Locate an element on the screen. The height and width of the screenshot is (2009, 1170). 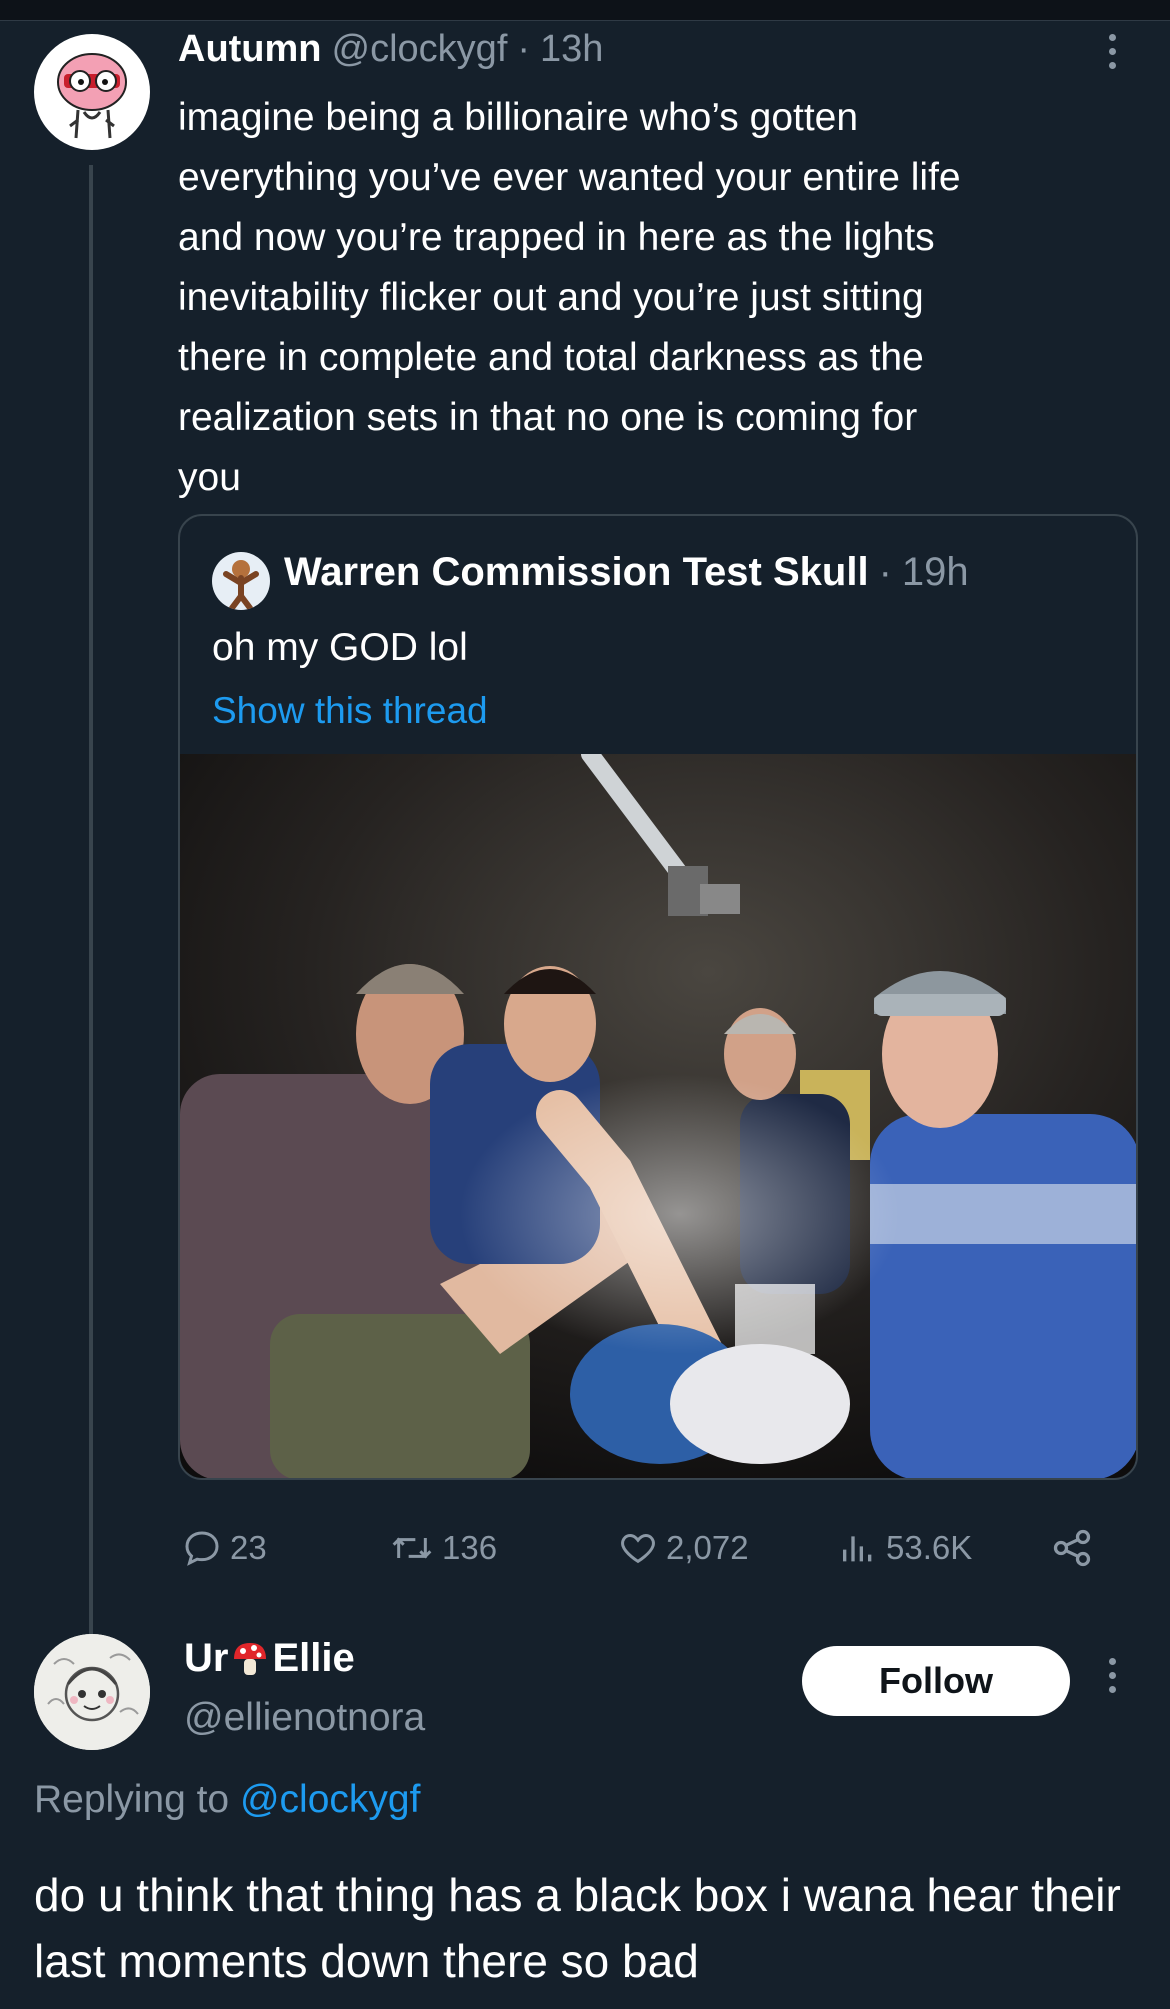
timestamp: 13h is located at coordinates (571, 49).